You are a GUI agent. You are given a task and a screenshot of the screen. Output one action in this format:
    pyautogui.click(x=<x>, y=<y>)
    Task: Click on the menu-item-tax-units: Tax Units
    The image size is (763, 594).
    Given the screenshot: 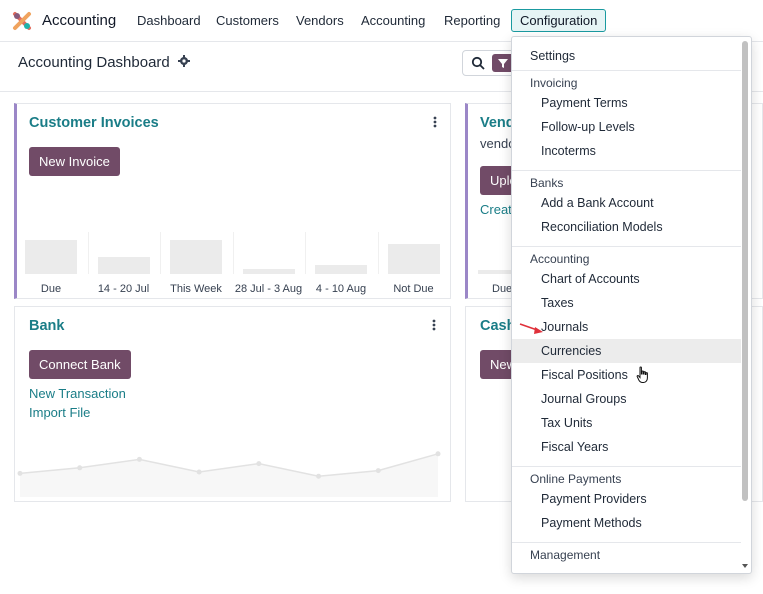 What is the action you would take?
    pyautogui.click(x=626, y=423)
    